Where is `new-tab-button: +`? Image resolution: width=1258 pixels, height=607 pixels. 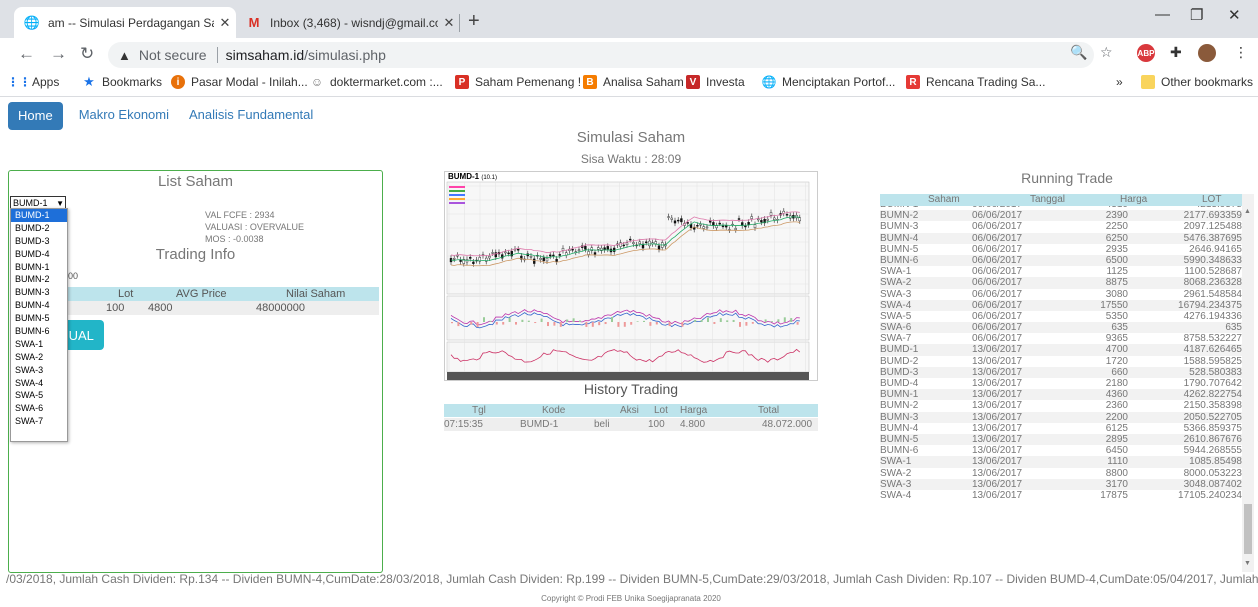 new-tab-button: + is located at coordinates (474, 21).